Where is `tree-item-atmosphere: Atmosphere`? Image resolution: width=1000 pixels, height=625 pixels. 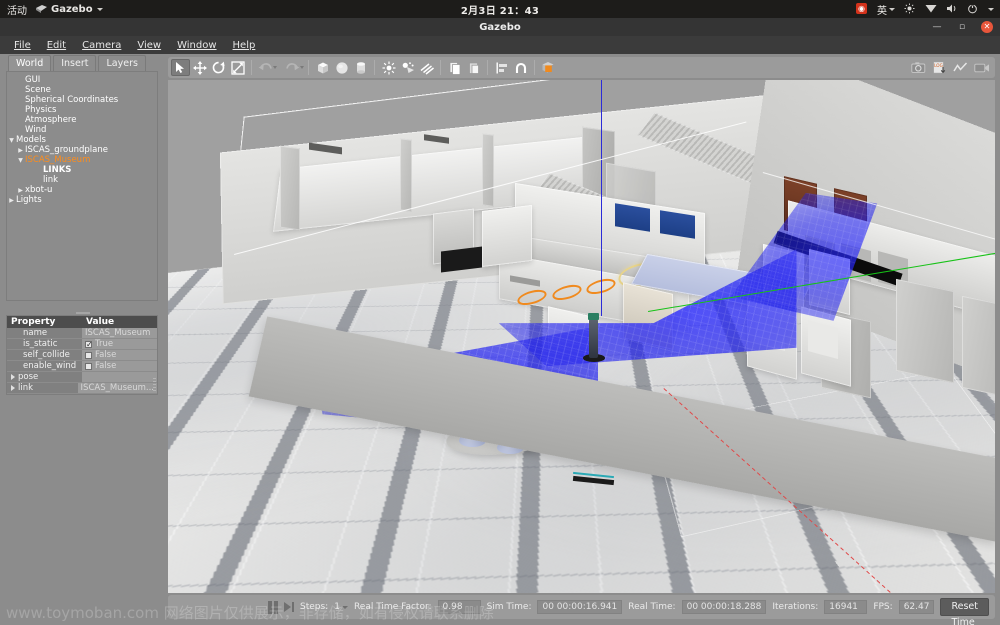
tree-item-atmosphere: Atmosphere is located at coordinates (82, 120).